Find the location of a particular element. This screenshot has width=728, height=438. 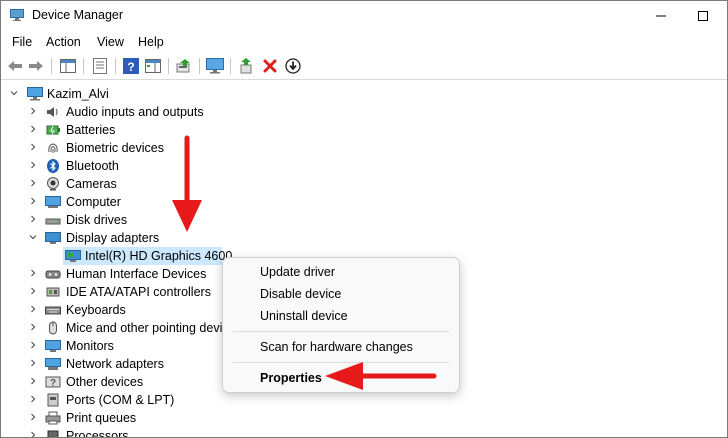

menu-help: Help is located at coordinates (151, 42).